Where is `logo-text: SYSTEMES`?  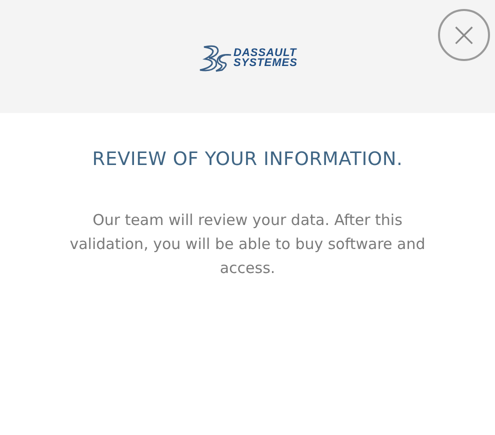
logo-text: SYSTEMES is located at coordinates (266, 63).